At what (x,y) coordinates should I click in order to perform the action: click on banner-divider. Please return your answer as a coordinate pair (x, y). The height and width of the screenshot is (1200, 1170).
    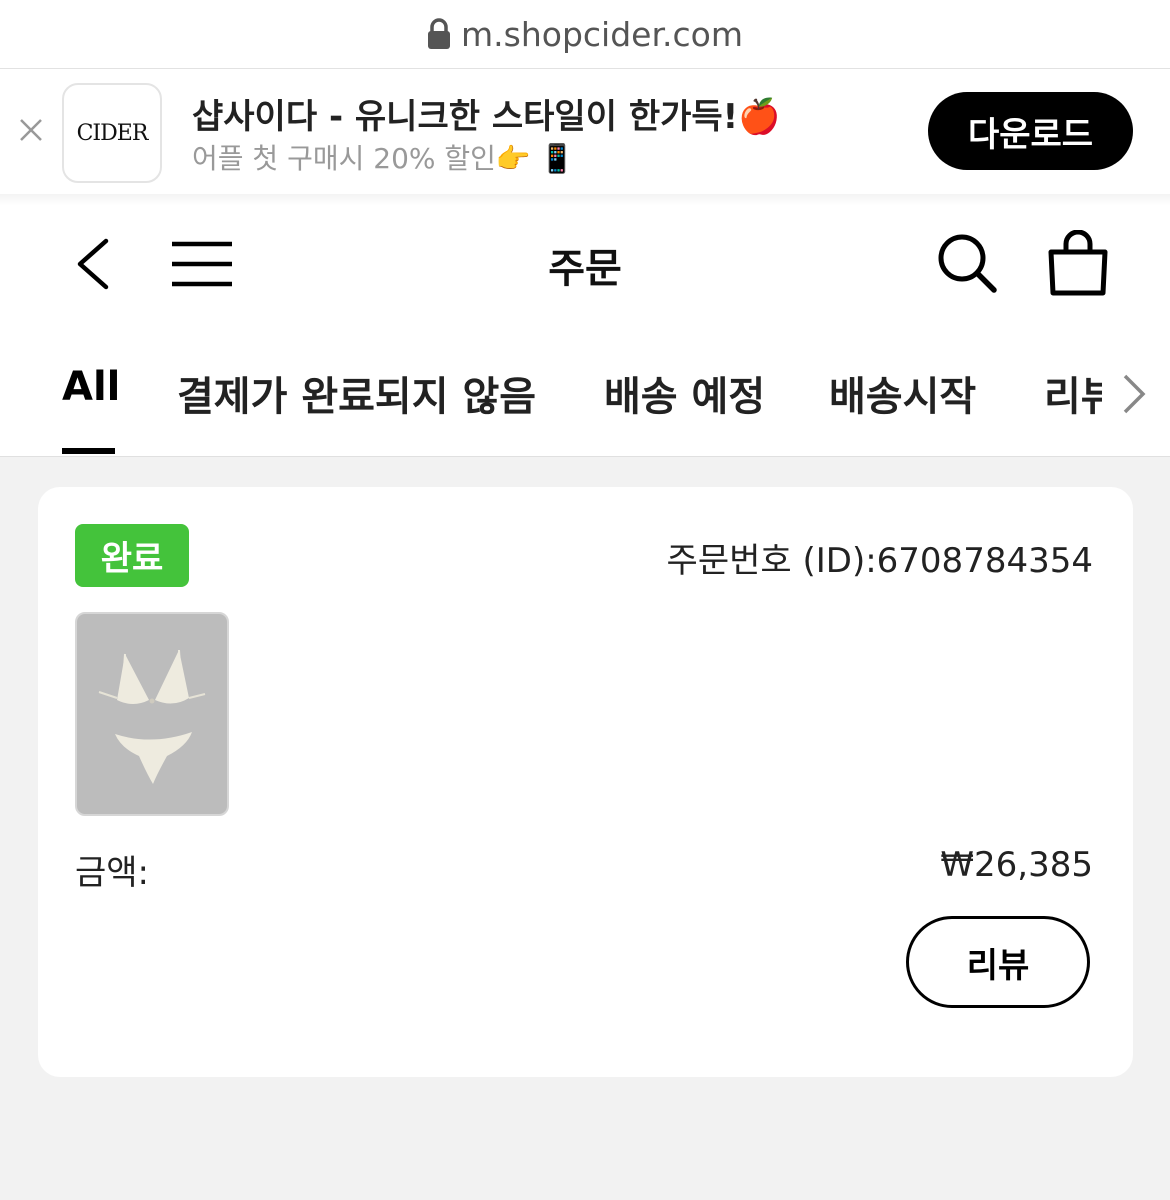
    Looking at the image, I should click on (585, 200).